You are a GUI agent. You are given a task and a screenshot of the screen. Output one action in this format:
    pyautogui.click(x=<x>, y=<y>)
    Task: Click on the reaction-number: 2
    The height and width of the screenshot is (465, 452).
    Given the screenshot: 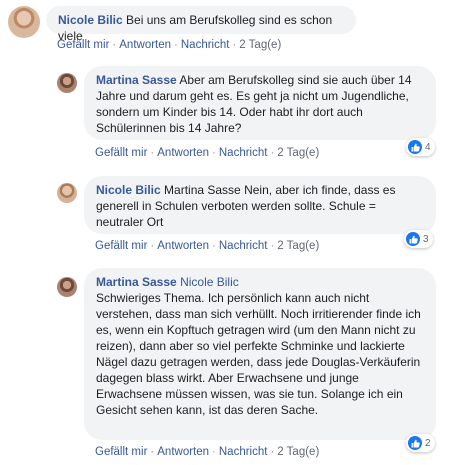 What is the action you would take?
    pyautogui.click(x=428, y=443)
    